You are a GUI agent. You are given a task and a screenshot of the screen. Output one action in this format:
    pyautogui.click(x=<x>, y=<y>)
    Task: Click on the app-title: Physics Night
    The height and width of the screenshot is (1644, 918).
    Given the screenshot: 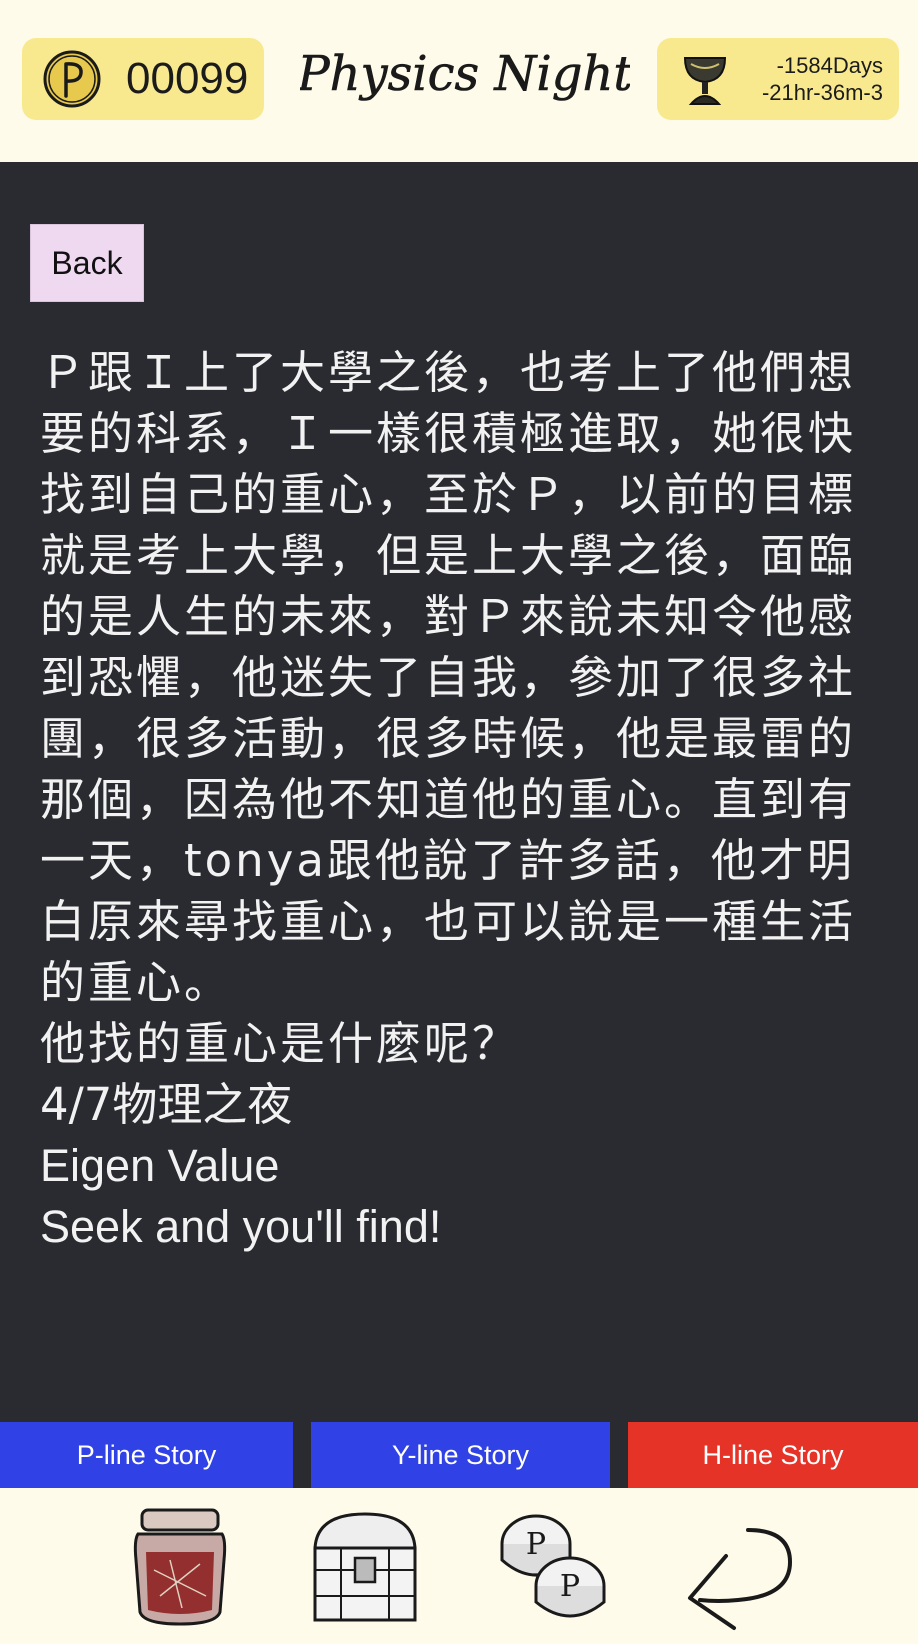 What is the action you would take?
    pyautogui.click(x=465, y=74)
    